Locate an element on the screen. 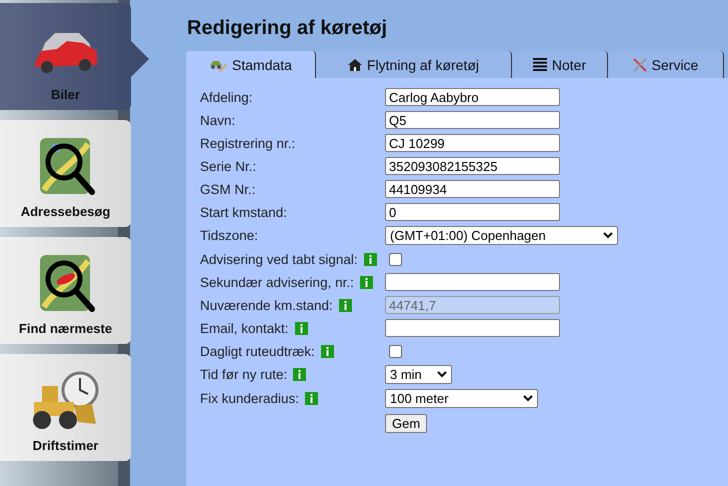  sidebar-item: Find nærmeste is located at coordinates (65, 290).